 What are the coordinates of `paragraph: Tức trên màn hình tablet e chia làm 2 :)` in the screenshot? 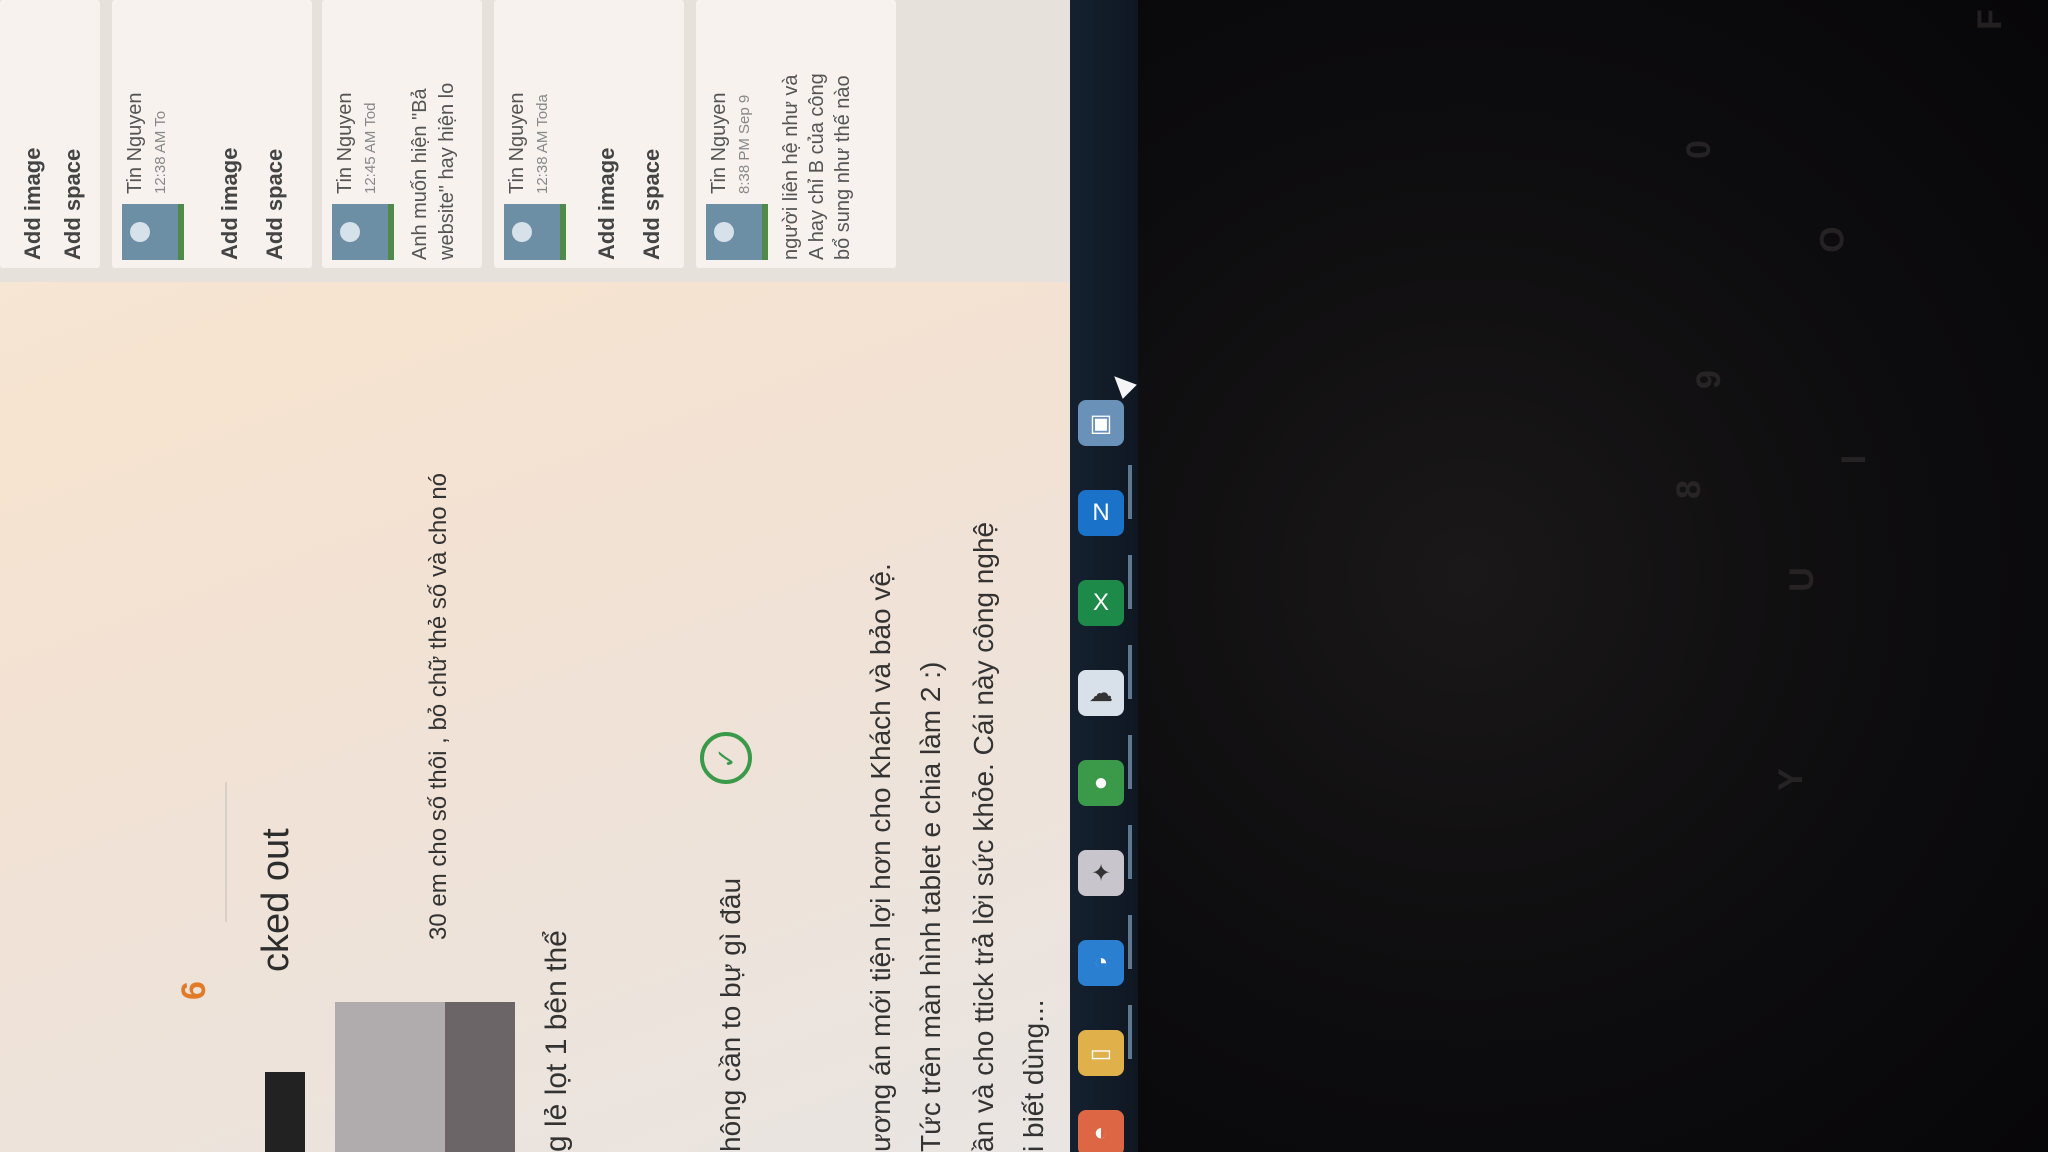 It's located at (930, 906).